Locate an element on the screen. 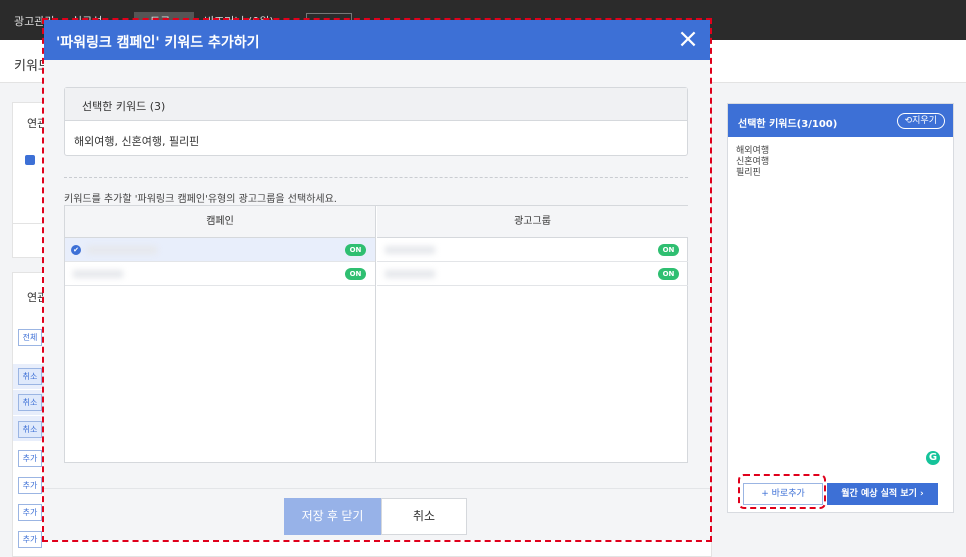  select-all-button: 전체 is located at coordinates (30, 337).